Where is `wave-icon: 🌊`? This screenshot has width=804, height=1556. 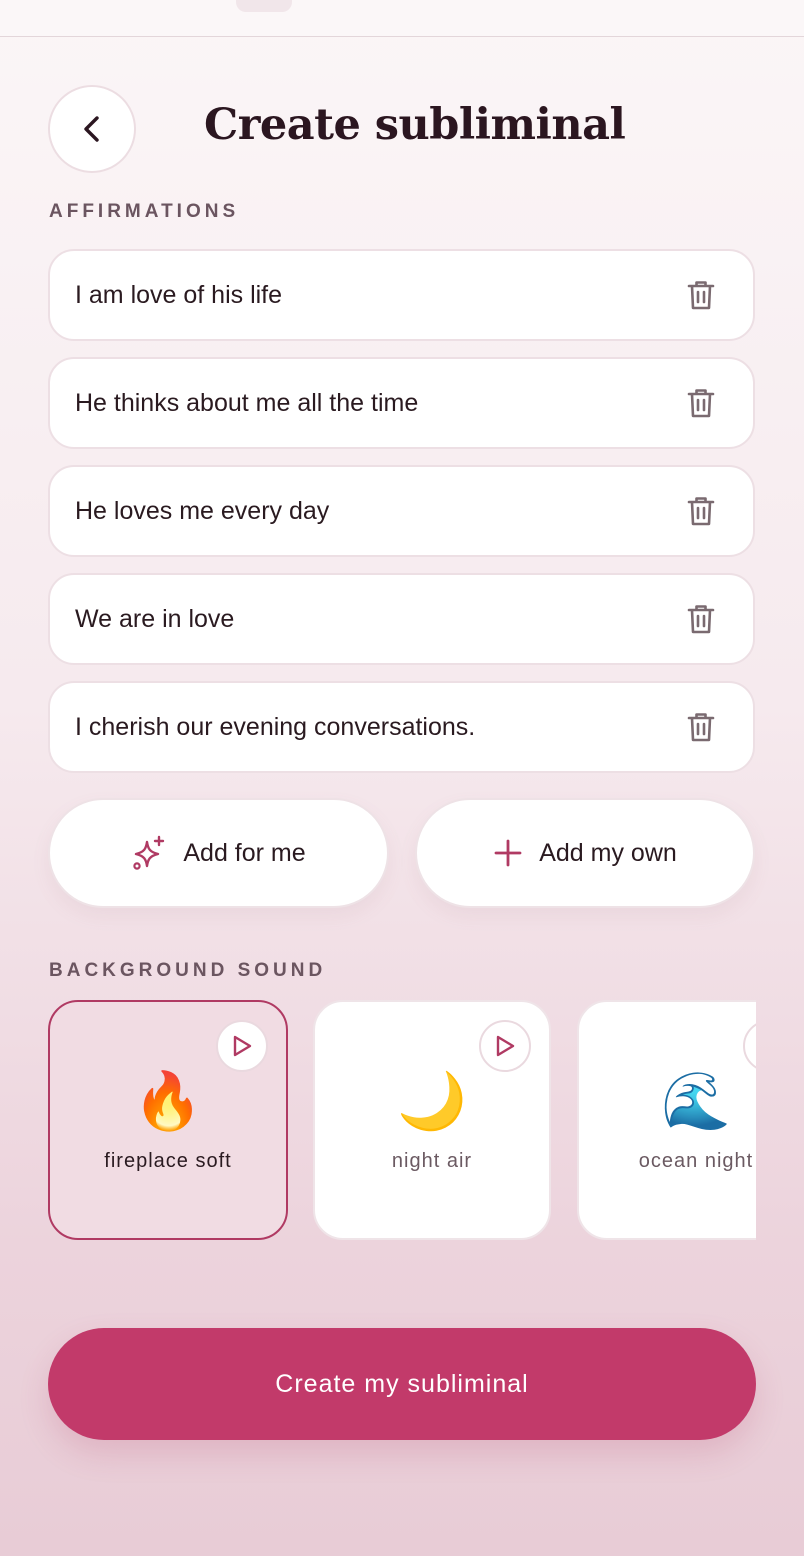 wave-icon: 🌊 is located at coordinates (696, 1100).